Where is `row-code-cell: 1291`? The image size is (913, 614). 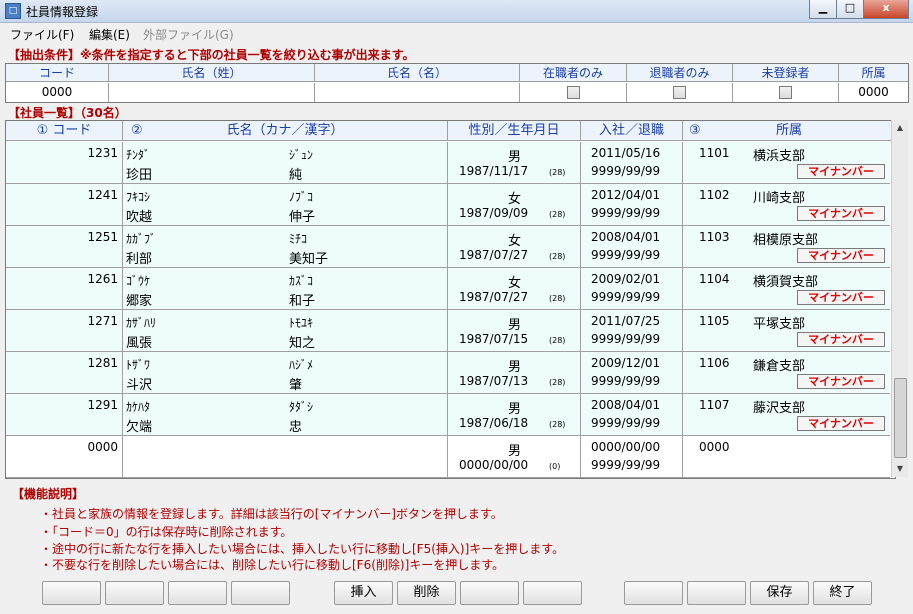
row-code-cell: 1291 is located at coordinates (64, 414).